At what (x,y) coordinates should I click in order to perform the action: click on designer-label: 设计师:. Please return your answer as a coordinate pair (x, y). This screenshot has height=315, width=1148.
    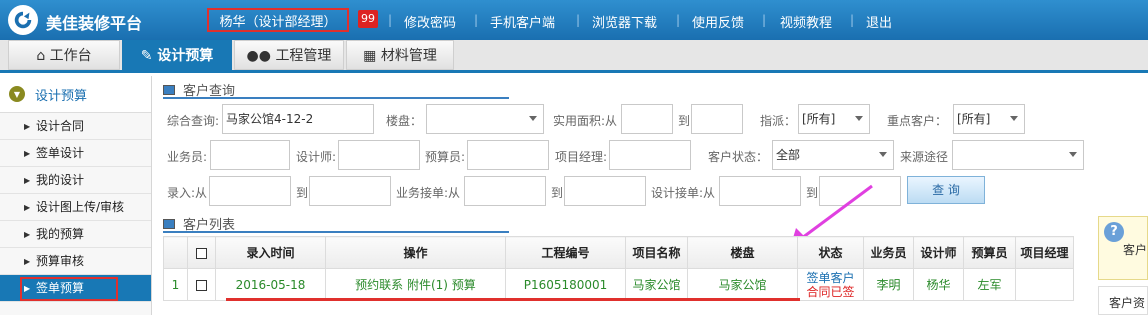
    Looking at the image, I should click on (316, 157).